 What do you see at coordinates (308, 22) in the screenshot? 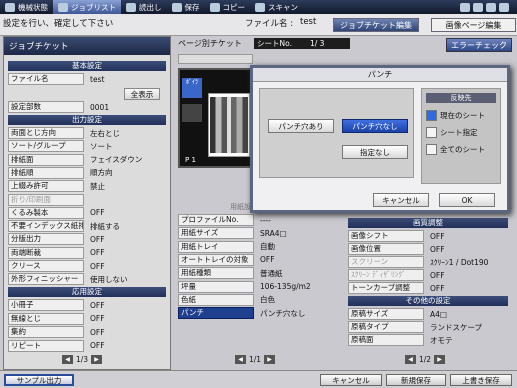
I see `file-name-value: test` at bounding box center [308, 22].